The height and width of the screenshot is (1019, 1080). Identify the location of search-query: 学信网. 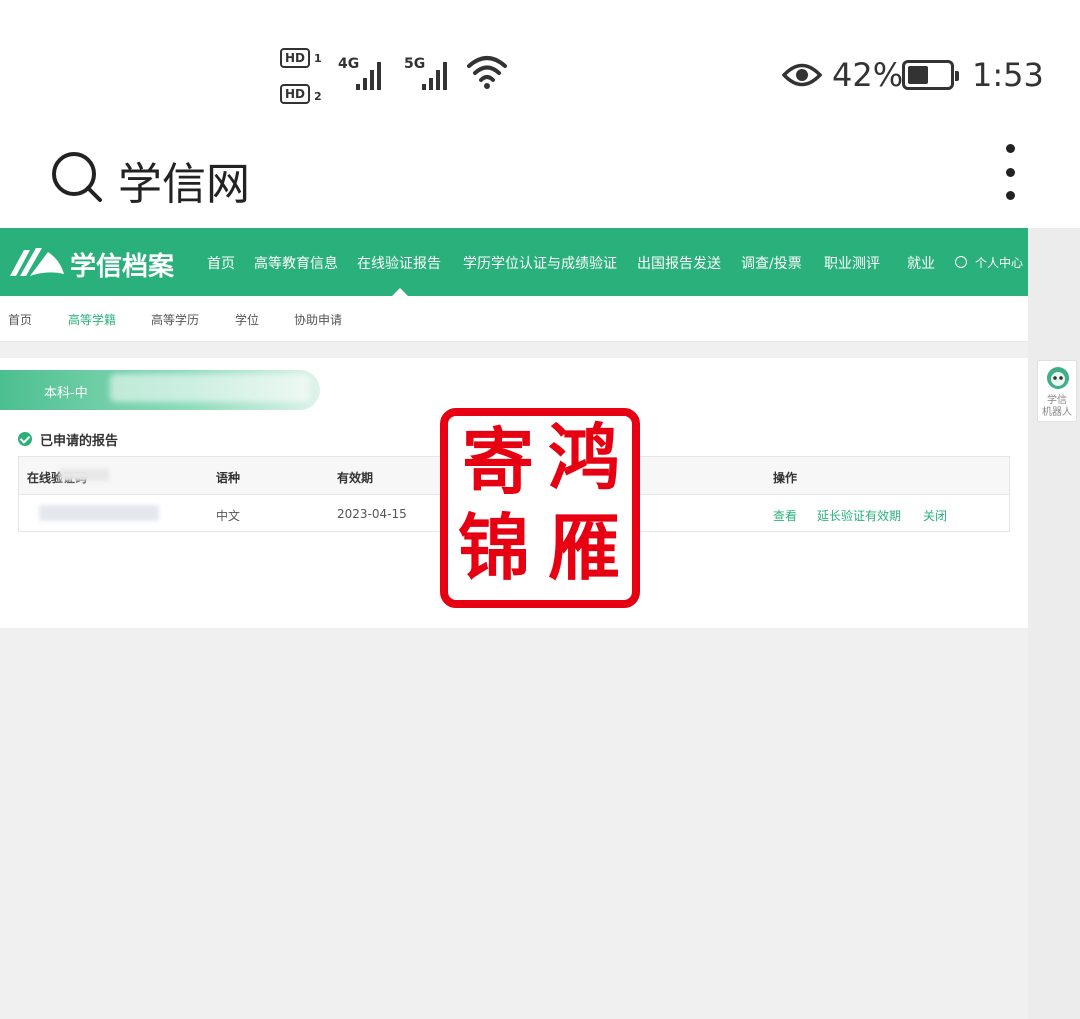
(184, 180).